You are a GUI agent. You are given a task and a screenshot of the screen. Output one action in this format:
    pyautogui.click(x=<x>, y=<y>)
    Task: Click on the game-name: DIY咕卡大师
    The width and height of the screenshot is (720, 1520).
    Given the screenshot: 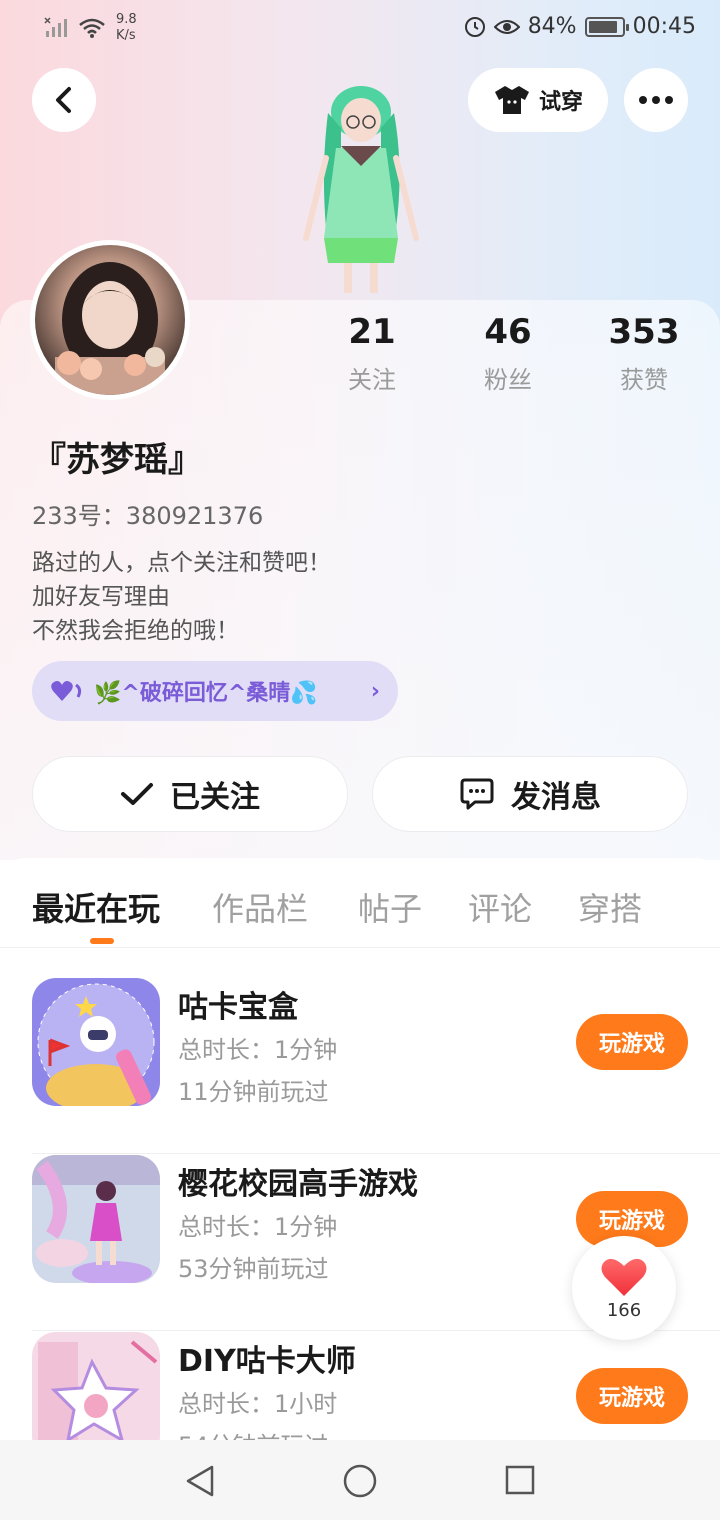 What is the action you would take?
    pyautogui.click(x=267, y=1361)
    